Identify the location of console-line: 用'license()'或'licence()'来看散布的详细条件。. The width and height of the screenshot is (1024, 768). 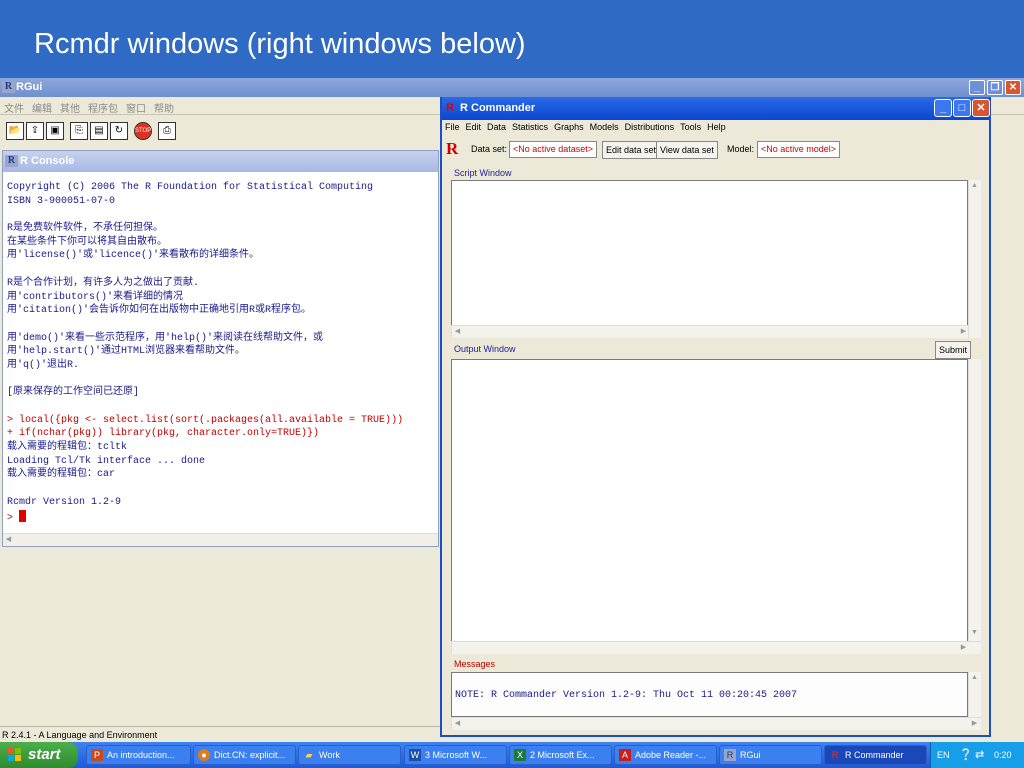
(133, 256).